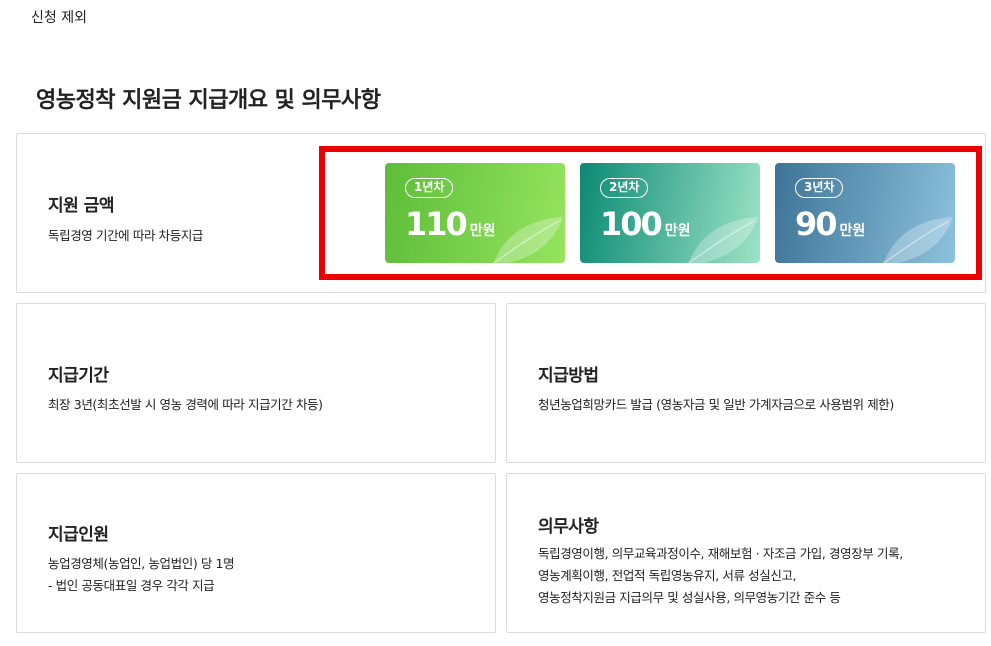  Describe the element at coordinates (667, 575) in the screenshot. I see `obligations-desc-line: 영농계획이행, 전업적 독립영농유지, 서류 성실신고,` at that location.